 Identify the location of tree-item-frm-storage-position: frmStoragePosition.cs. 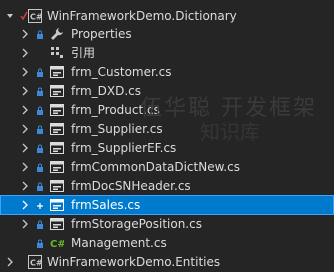
(167, 224).